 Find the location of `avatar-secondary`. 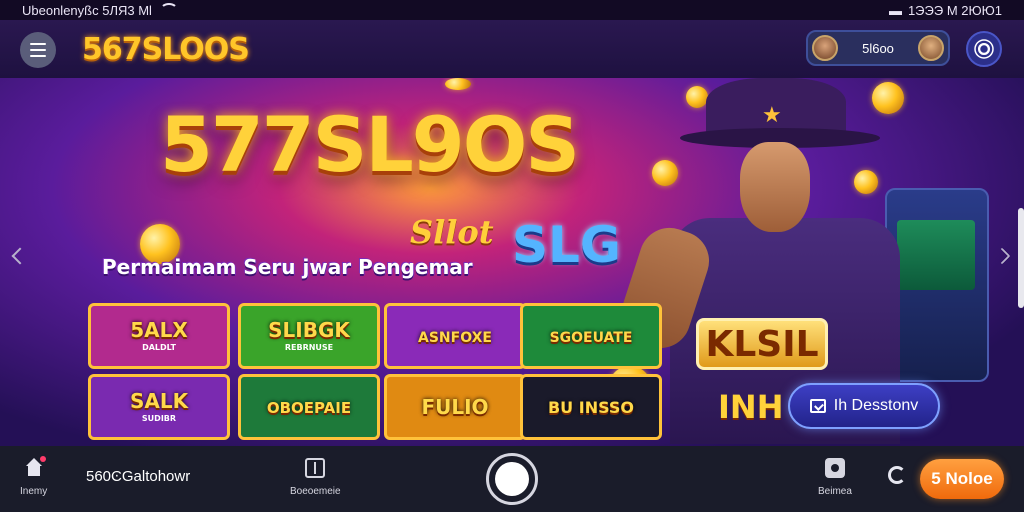

avatar-secondary is located at coordinates (931, 48).